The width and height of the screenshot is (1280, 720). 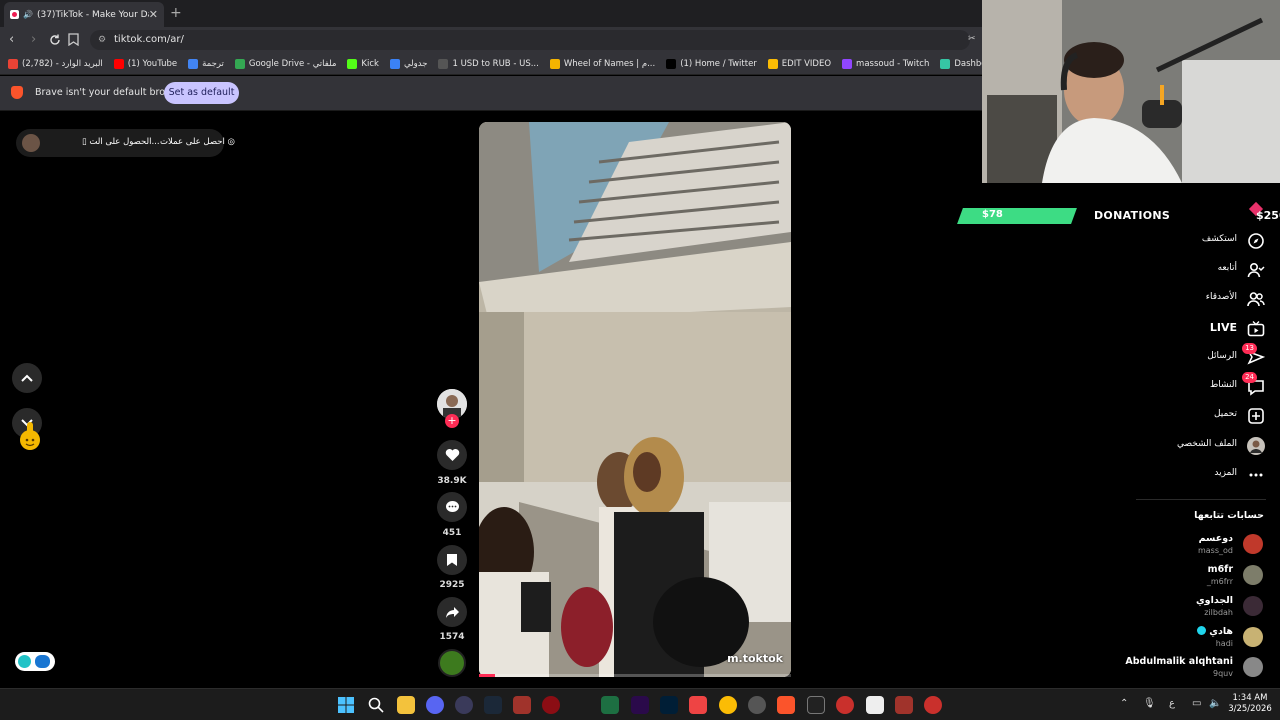 I want to click on bookmark-item: Google Drive - ملفاتي, so click(x=285, y=63).